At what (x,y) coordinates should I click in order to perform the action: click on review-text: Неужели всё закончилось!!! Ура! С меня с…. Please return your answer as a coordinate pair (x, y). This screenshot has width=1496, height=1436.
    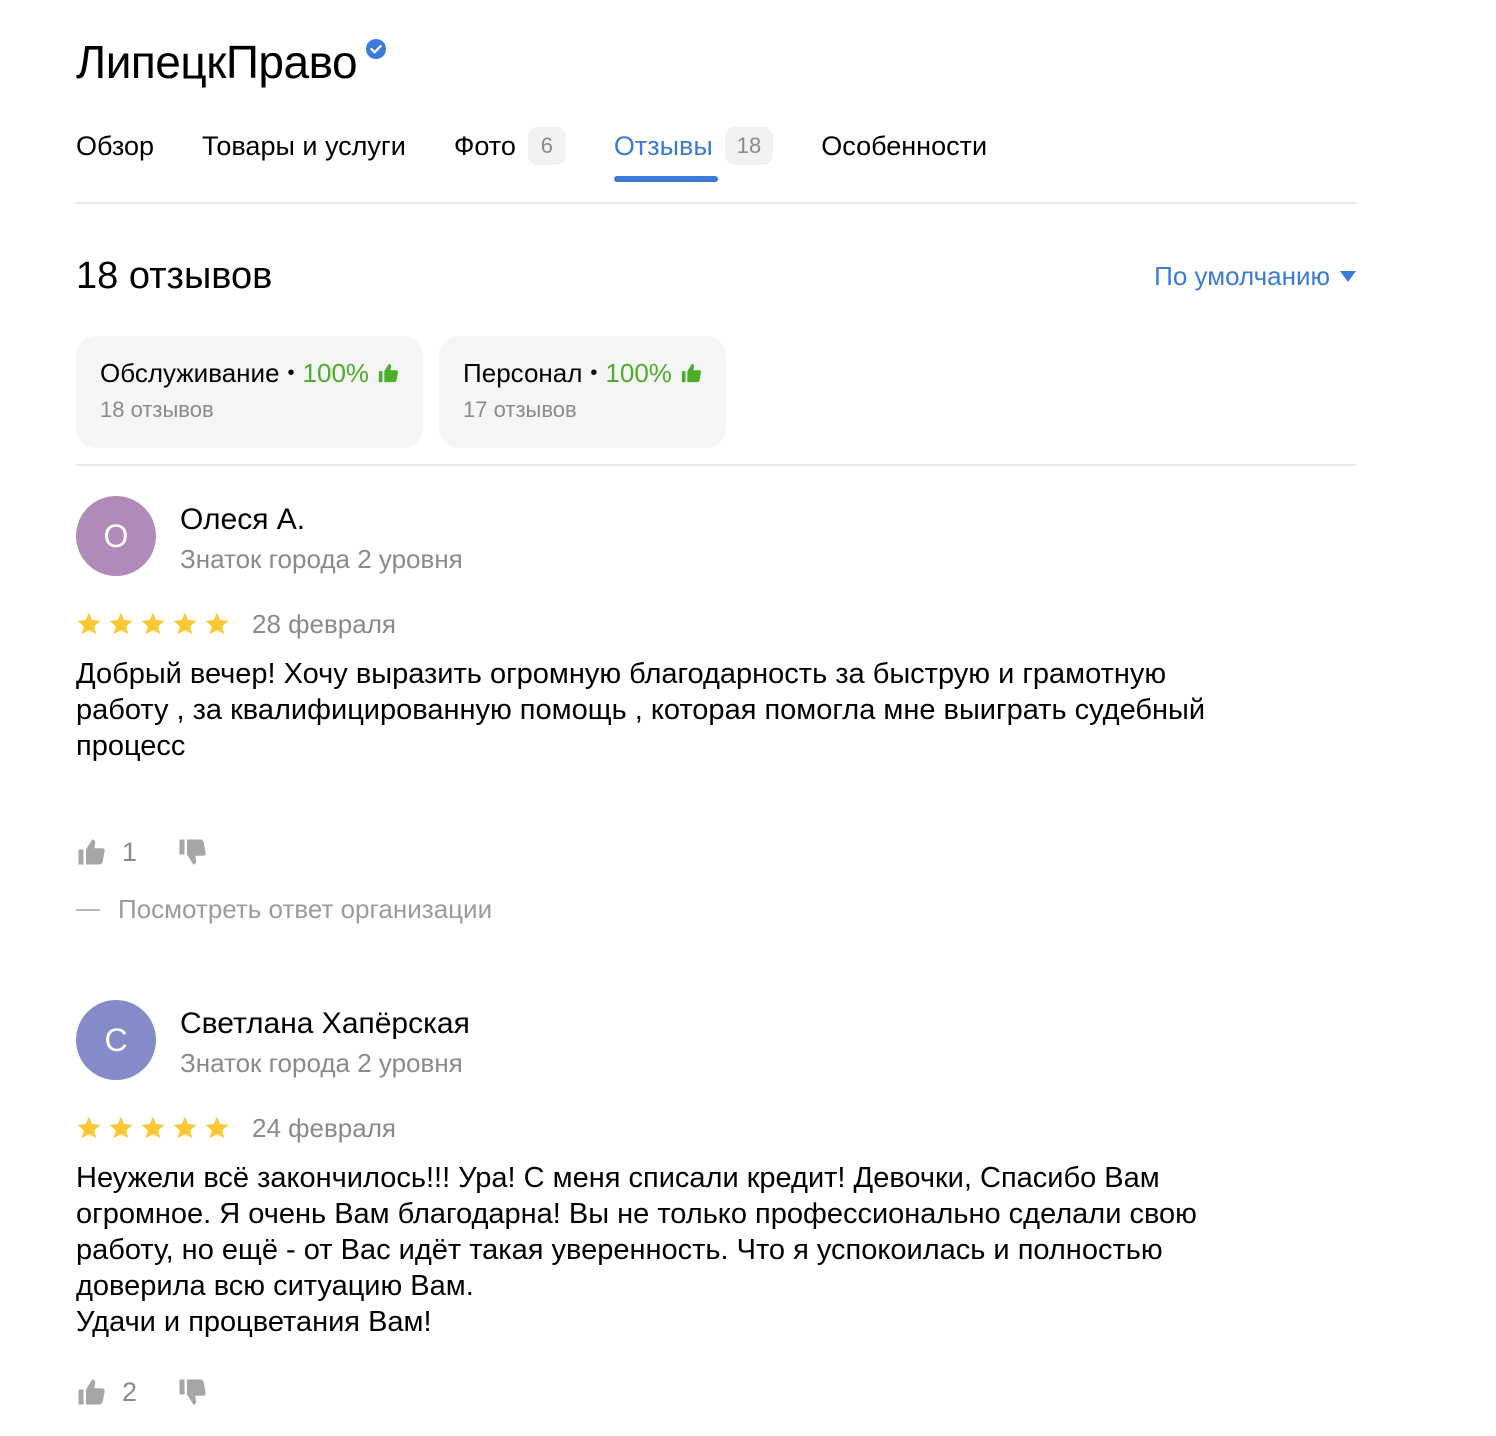
    Looking at the image, I should click on (636, 1250).